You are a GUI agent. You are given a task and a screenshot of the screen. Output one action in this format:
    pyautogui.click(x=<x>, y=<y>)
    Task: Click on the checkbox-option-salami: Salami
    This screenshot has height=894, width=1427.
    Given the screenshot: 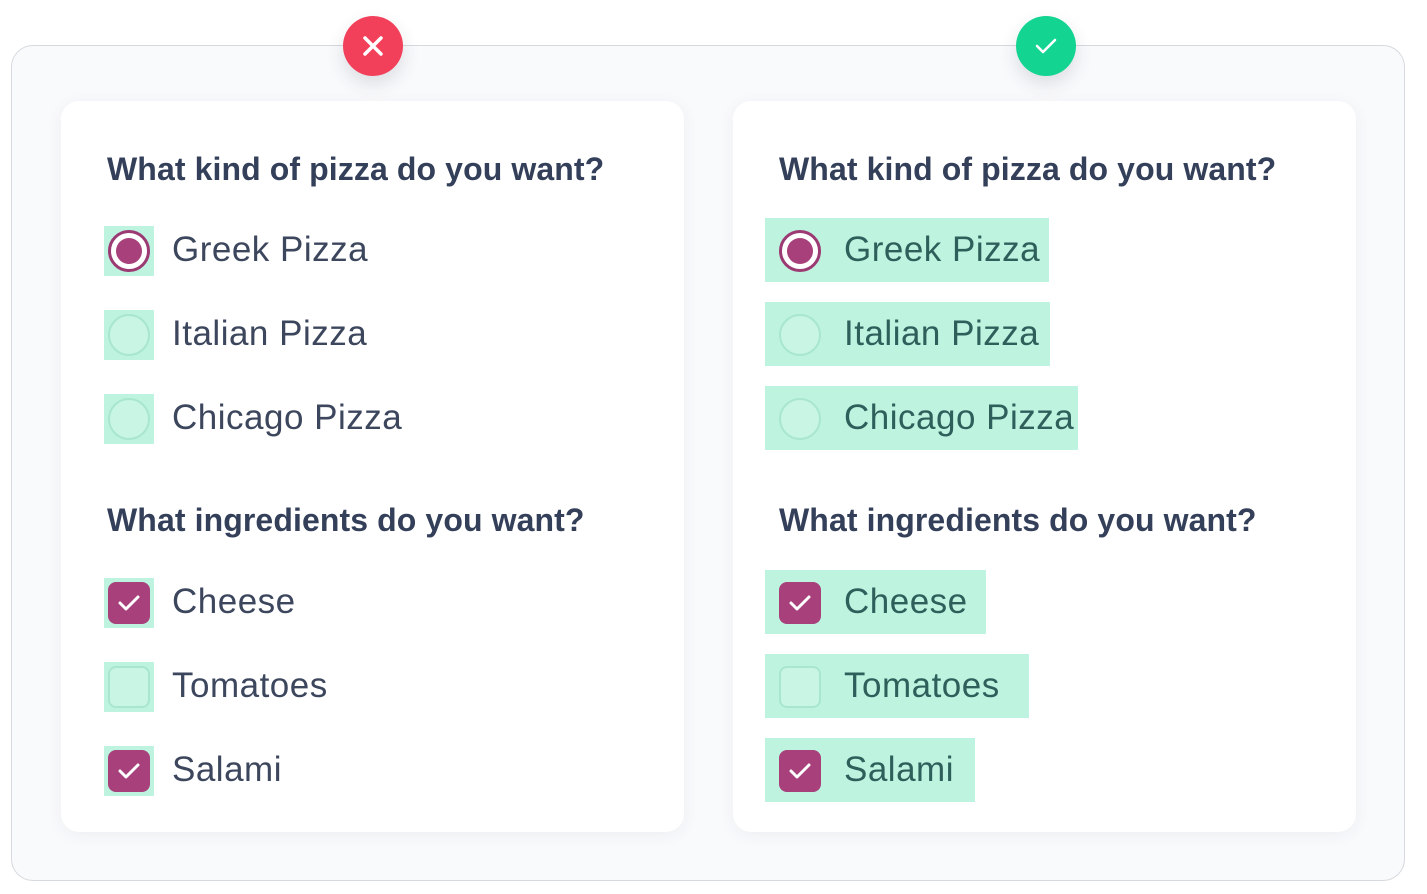 What is the action you would take?
    pyautogui.click(x=870, y=770)
    